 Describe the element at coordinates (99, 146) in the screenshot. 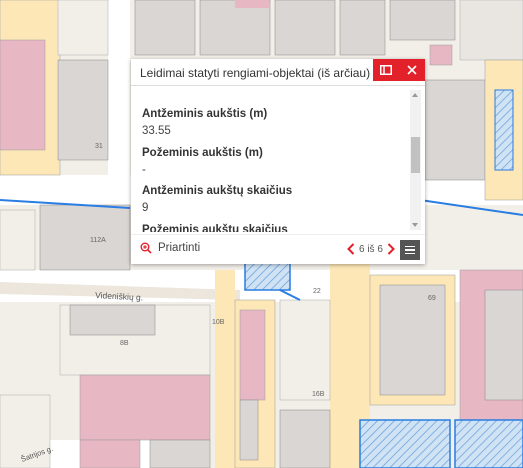

I see `map-house-number: 31` at that location.